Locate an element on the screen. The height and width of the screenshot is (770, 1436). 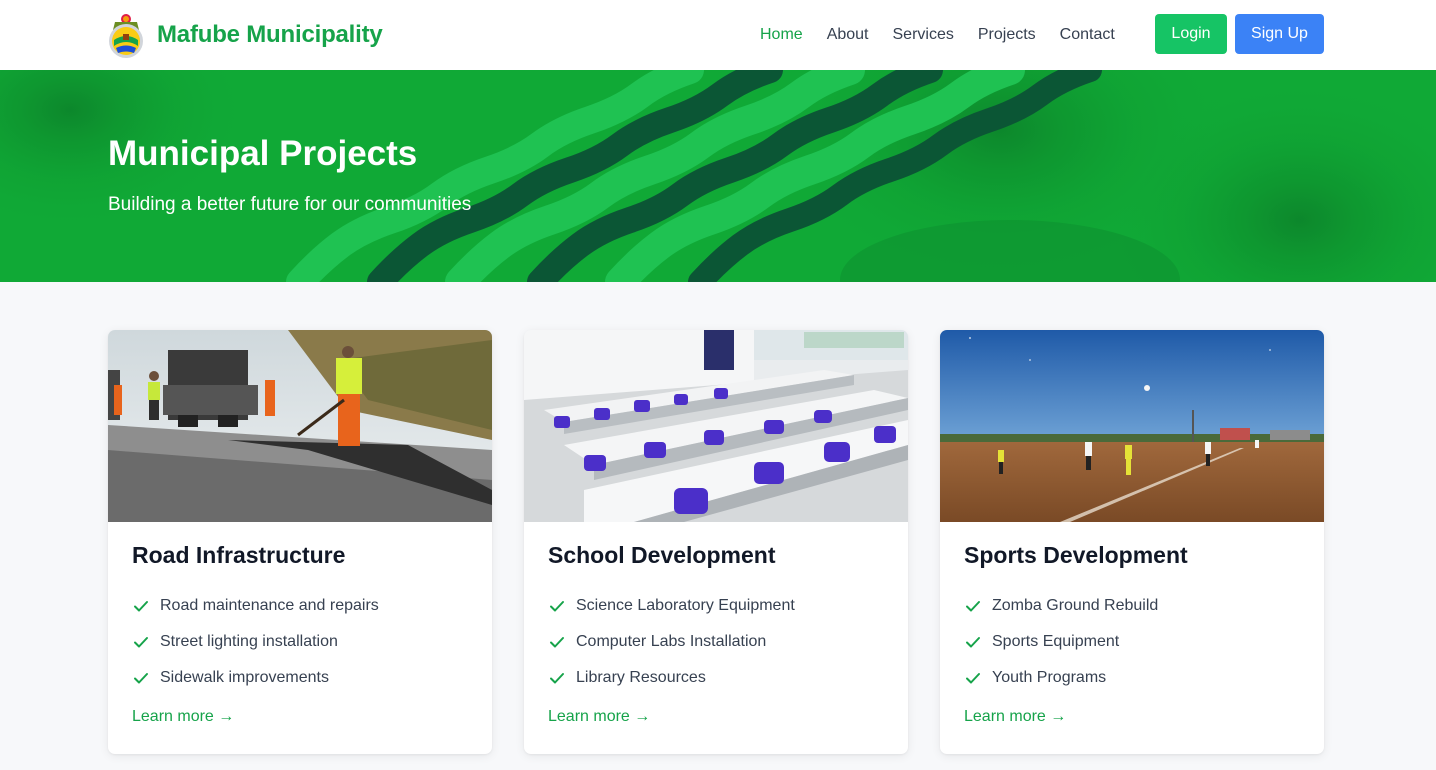
list-item: Youth Programs is located at coordinates (1132, 678).